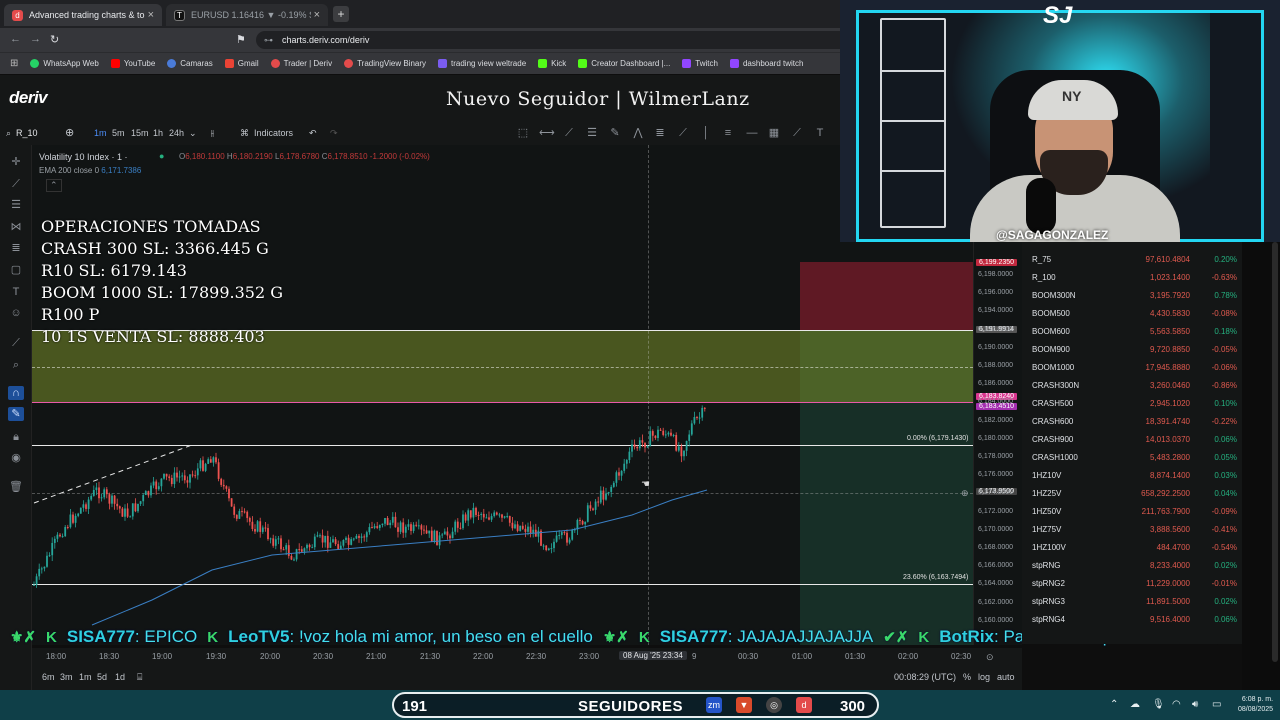  Describe the element at coordinates (1132, 493) in the screenshot. I see `market-row: 1HZ25V 658,292.2500 0.04%` at that location.